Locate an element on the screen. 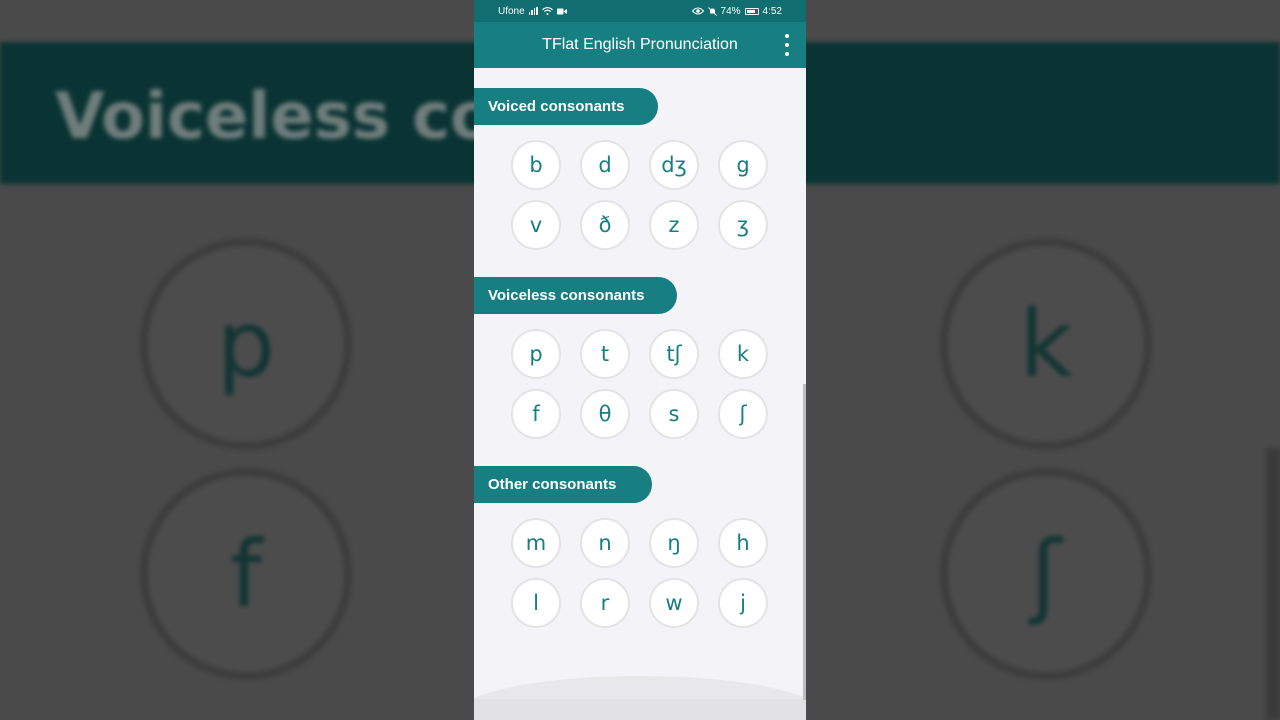 The image size is (1280, 720). symbol-button: l is located at coordinates (536, 603).